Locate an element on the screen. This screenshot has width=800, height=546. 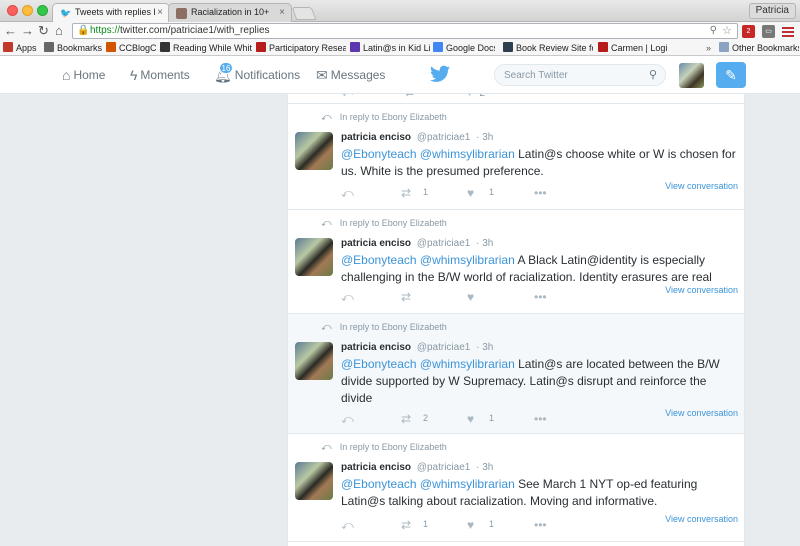
bookmark-participatory-research: Participatory Resea is located at coordinates (301, 48).